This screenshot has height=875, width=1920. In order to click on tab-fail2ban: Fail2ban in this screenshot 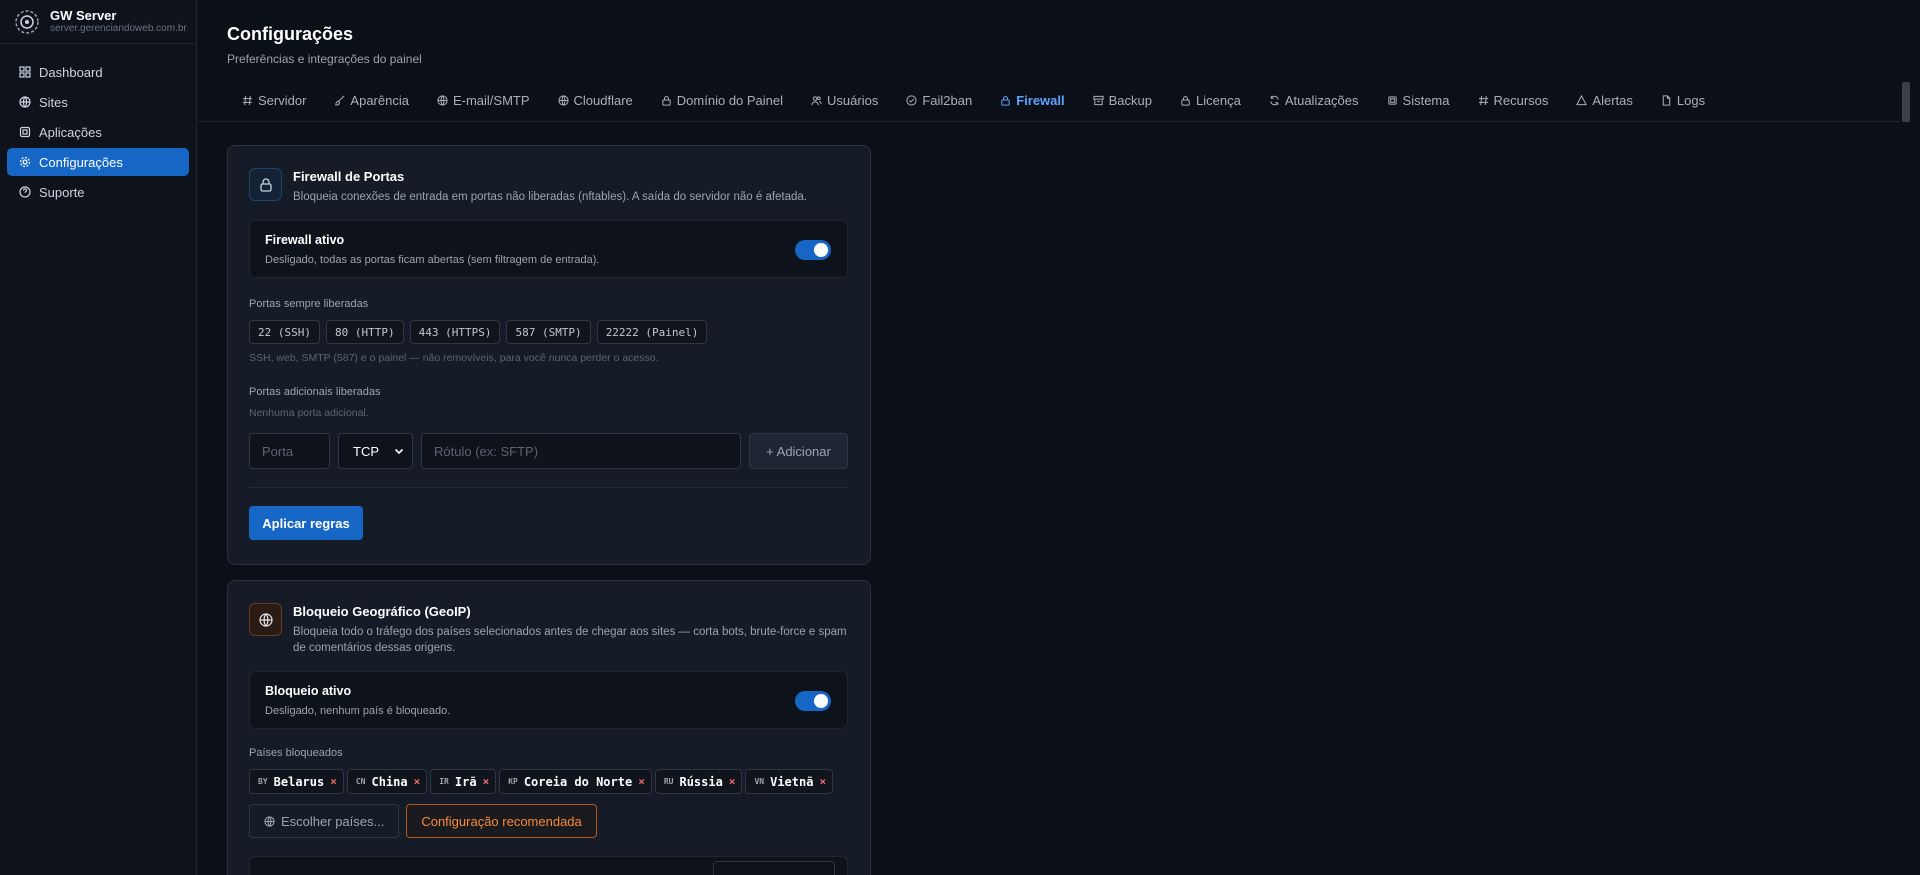, I will do `click(939, 101)`.